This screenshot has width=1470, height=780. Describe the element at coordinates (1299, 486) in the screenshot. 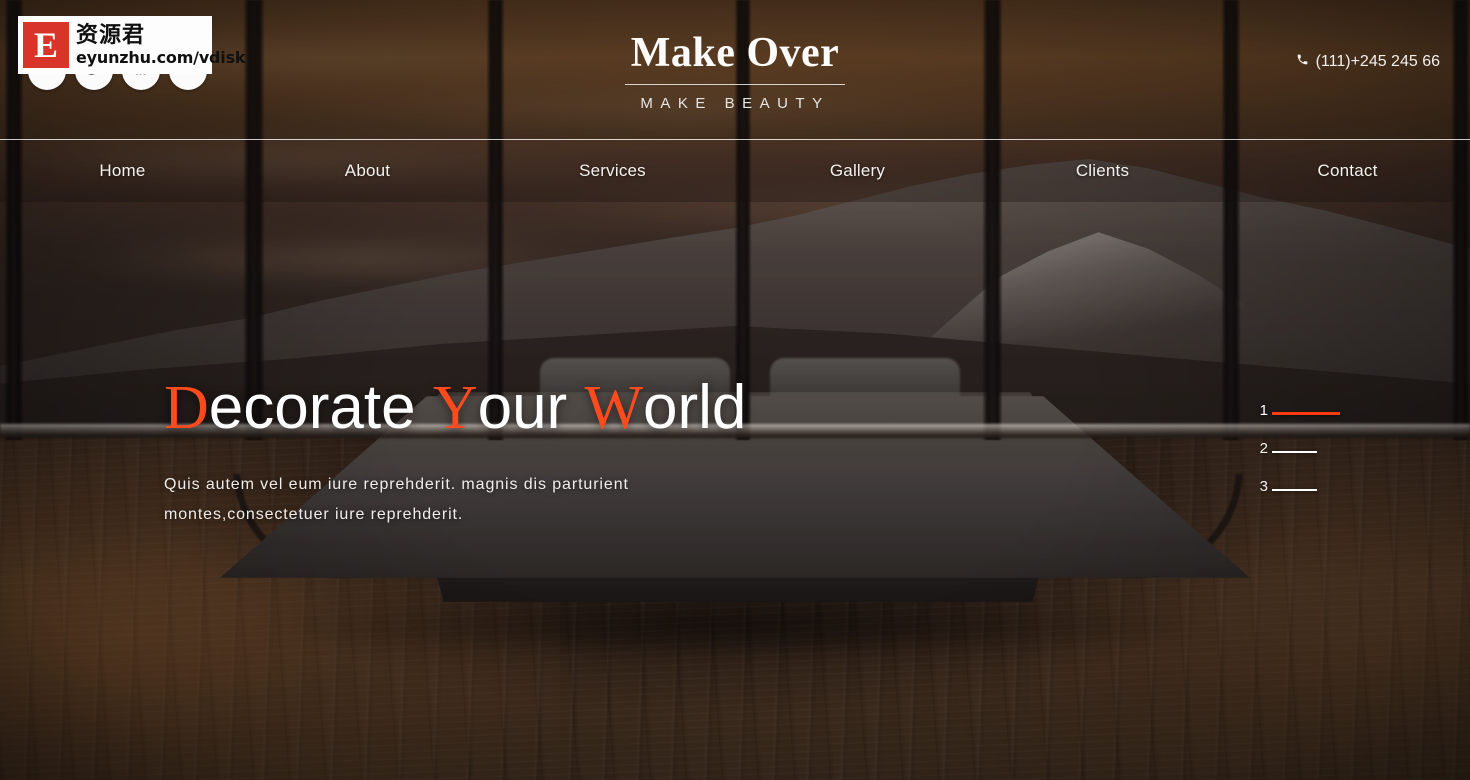

I see `slider-pagination-item-3: 3` at that location.